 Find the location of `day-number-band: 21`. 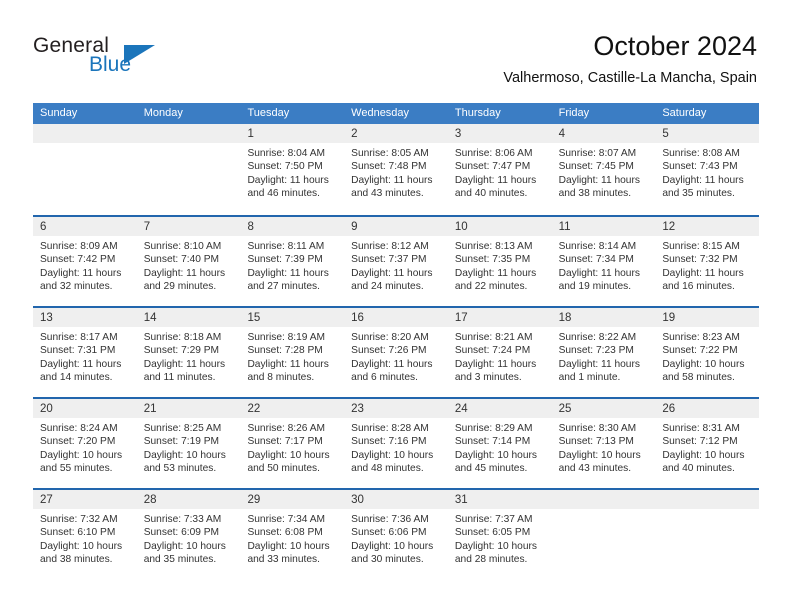

day-number-band: 21 is located at coordinates (188, 408).